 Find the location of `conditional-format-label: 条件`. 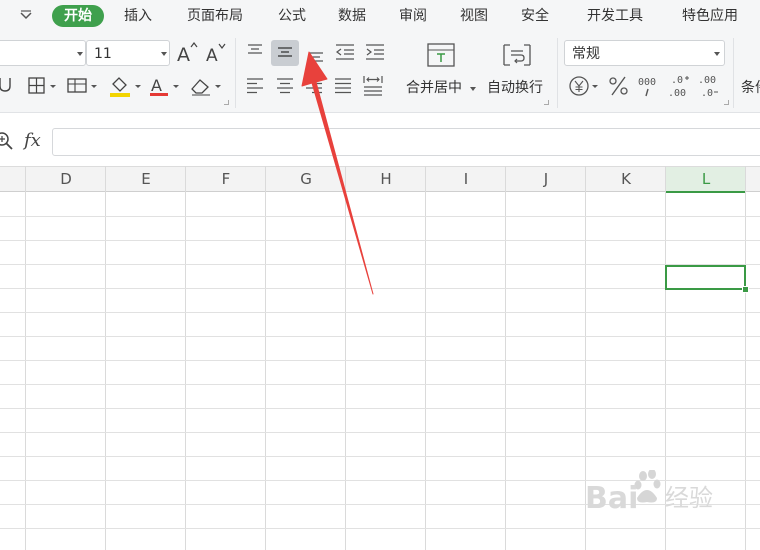

conditional-format-label: 条件 is located at coordinates (750, 88).